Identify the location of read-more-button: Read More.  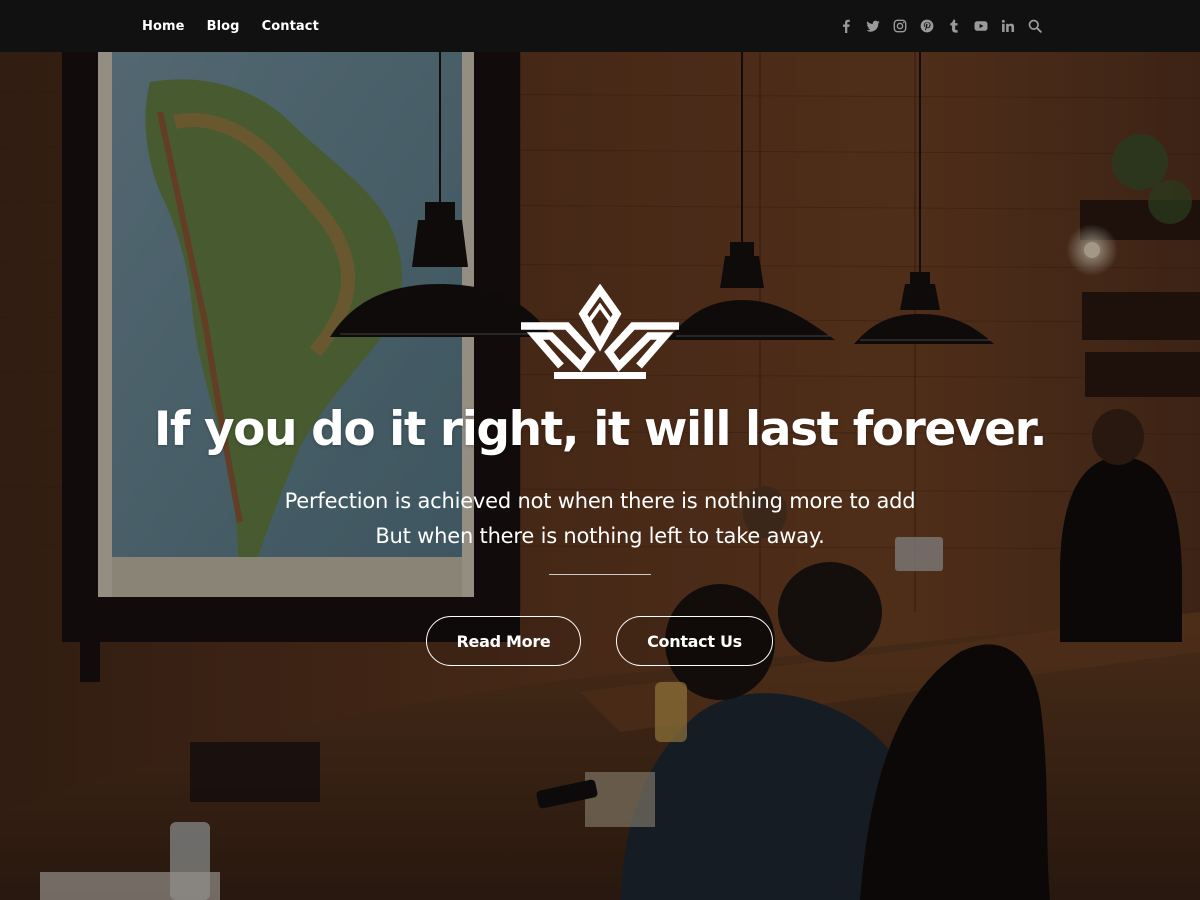
(503, 641).